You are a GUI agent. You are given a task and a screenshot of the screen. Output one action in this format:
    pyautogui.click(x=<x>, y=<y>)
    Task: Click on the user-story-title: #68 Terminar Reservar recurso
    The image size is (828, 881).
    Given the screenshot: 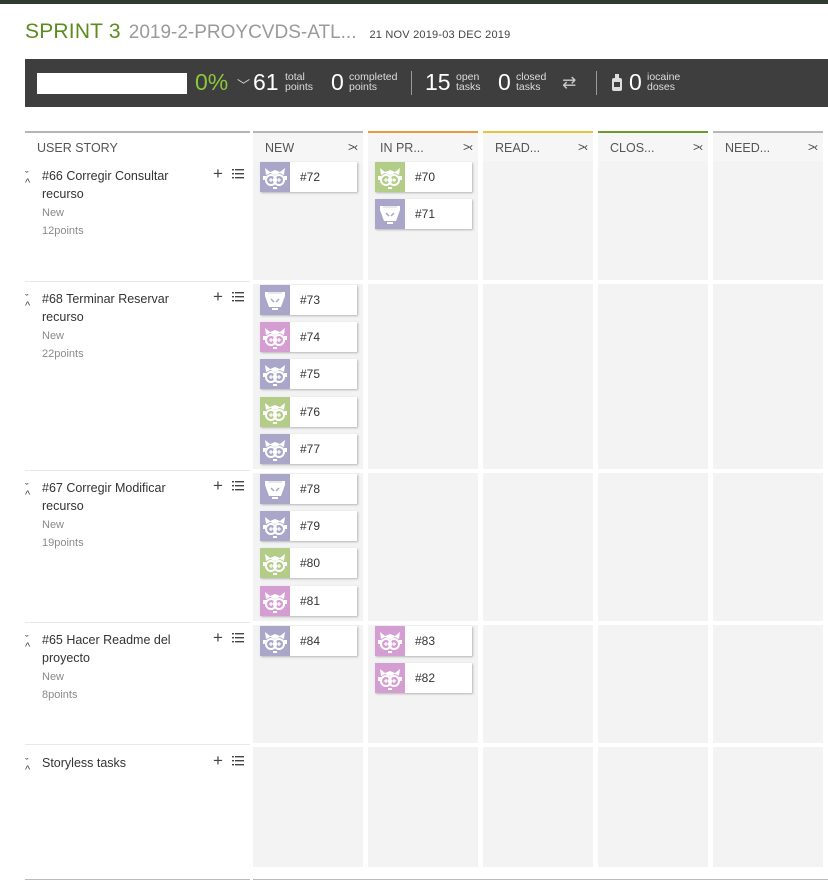 What is the action you would take?
    pyautogui.click(x=112, y=308)
    